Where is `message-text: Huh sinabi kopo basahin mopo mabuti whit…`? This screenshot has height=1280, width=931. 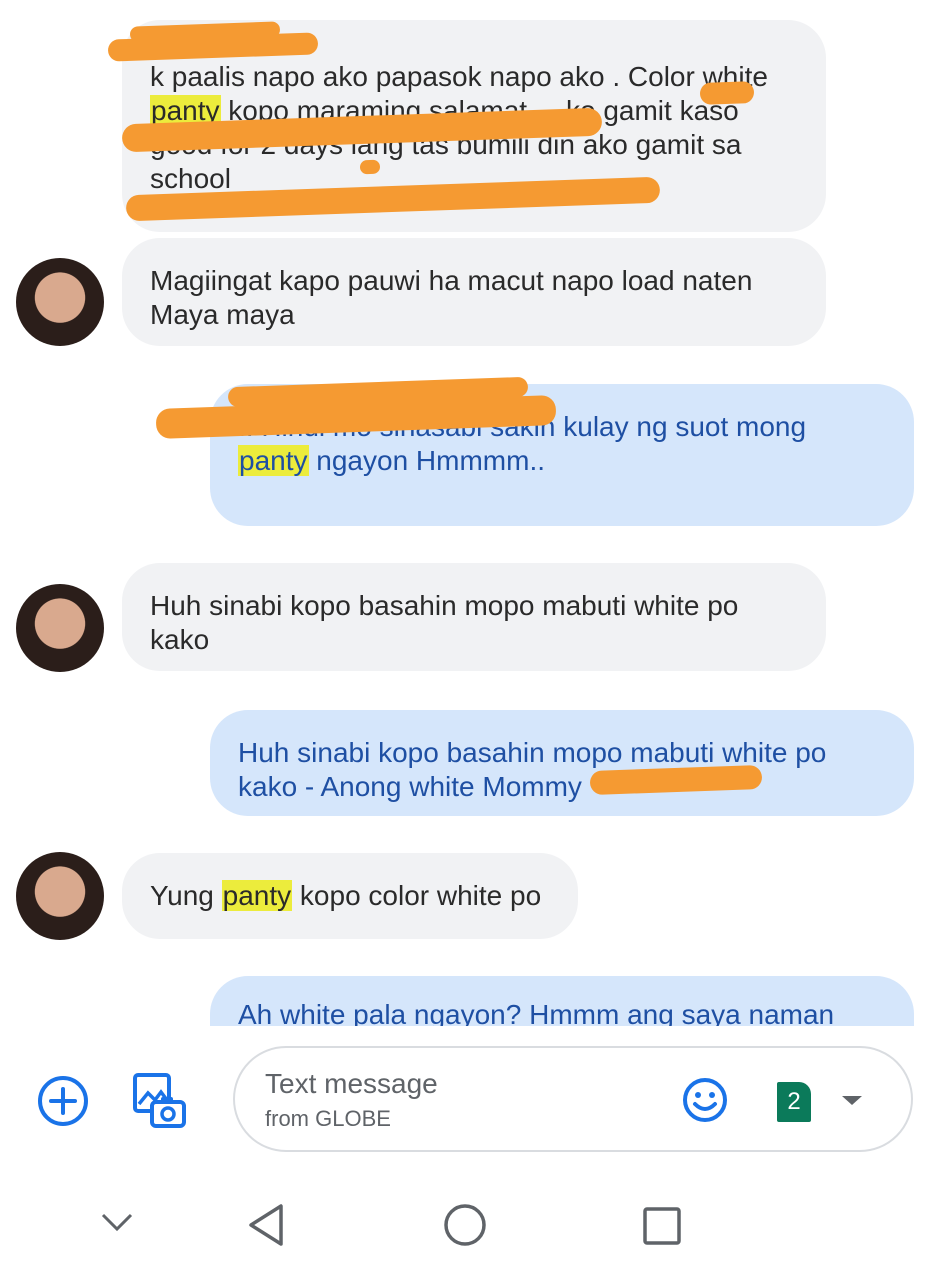 message-text: Huh sinabi kopo basahin mopo mabuti whit… is located at coordinates (444, 622).